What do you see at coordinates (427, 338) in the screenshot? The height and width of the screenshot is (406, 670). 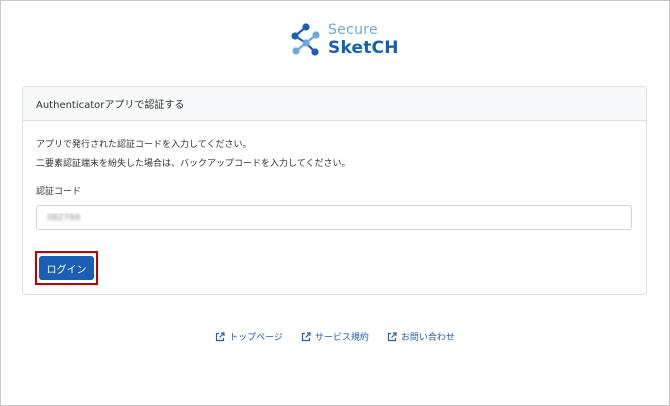 I see `footer-link-label: お問い合わせ` at bounding box center [427, 338].